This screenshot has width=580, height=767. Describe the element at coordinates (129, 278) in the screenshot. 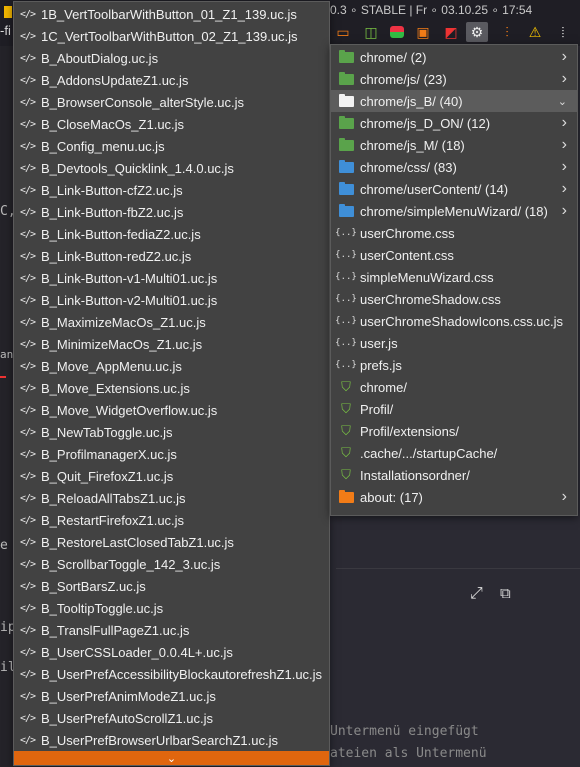

I see `menu-item-label: B_Link-Button-v1-Multi01.uc.js` at that location.